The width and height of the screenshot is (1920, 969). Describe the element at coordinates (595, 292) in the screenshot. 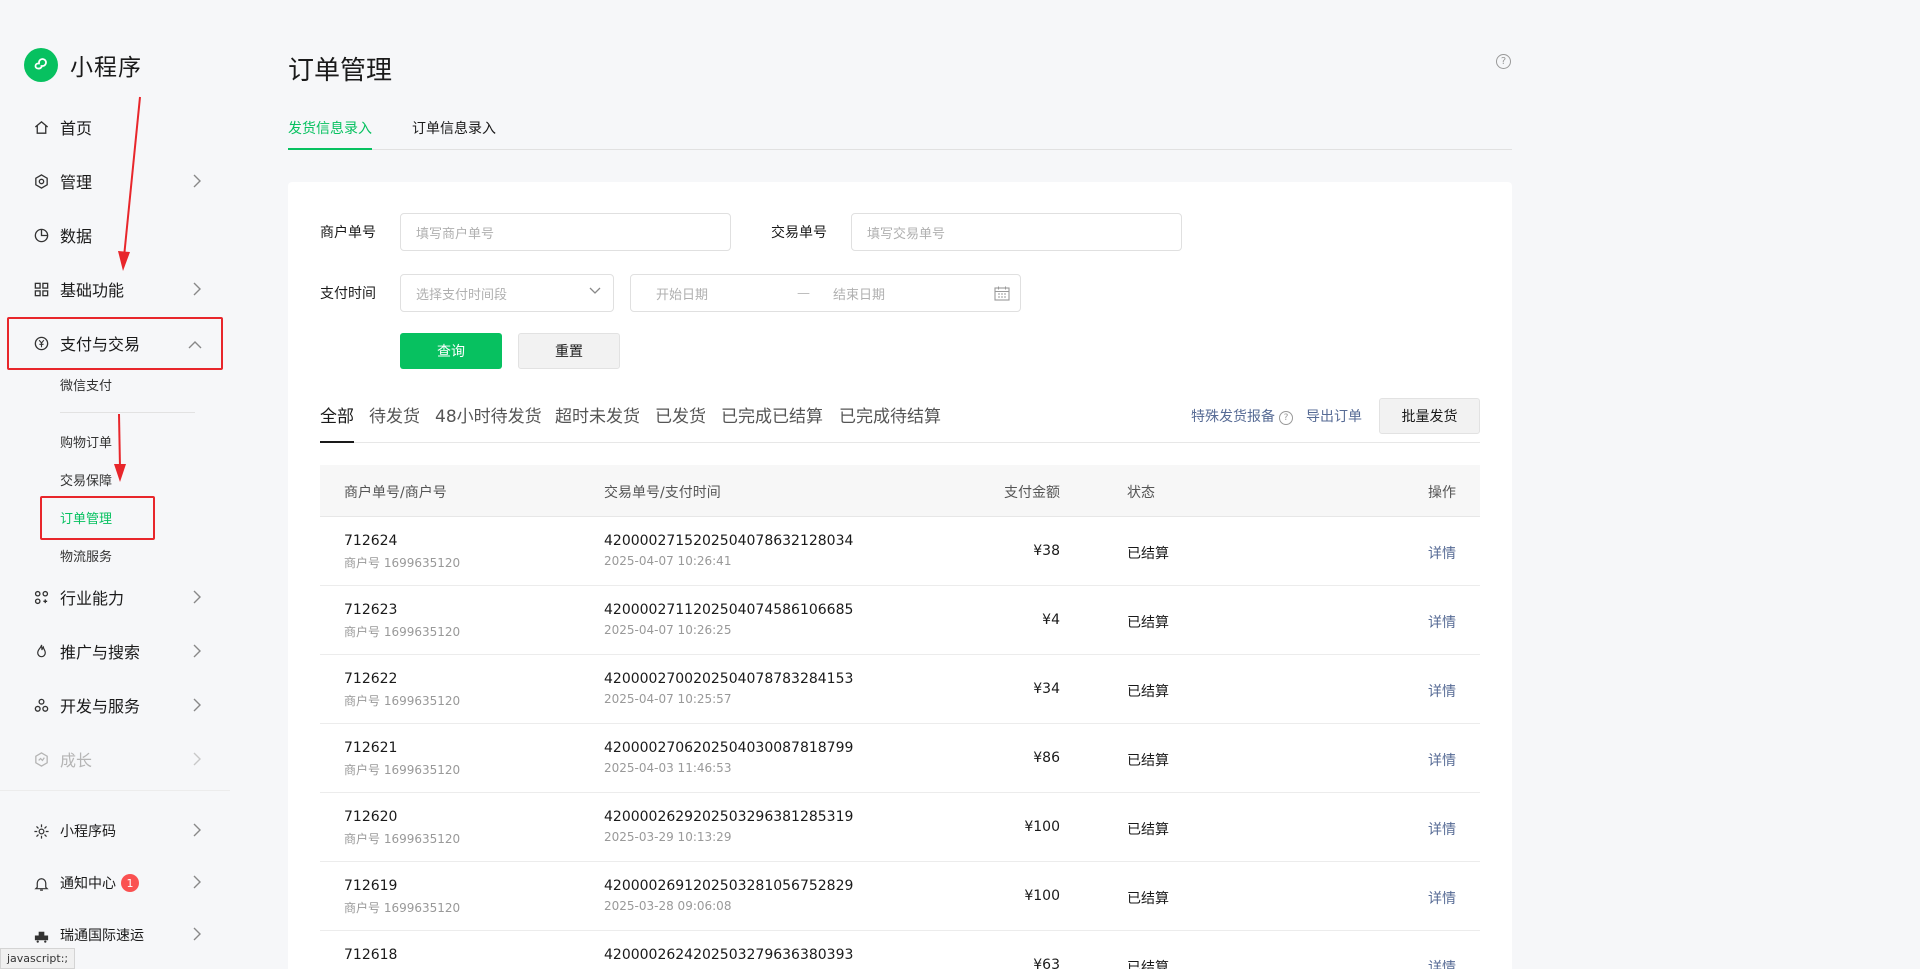

I see `chevron-down-icon` at that location.